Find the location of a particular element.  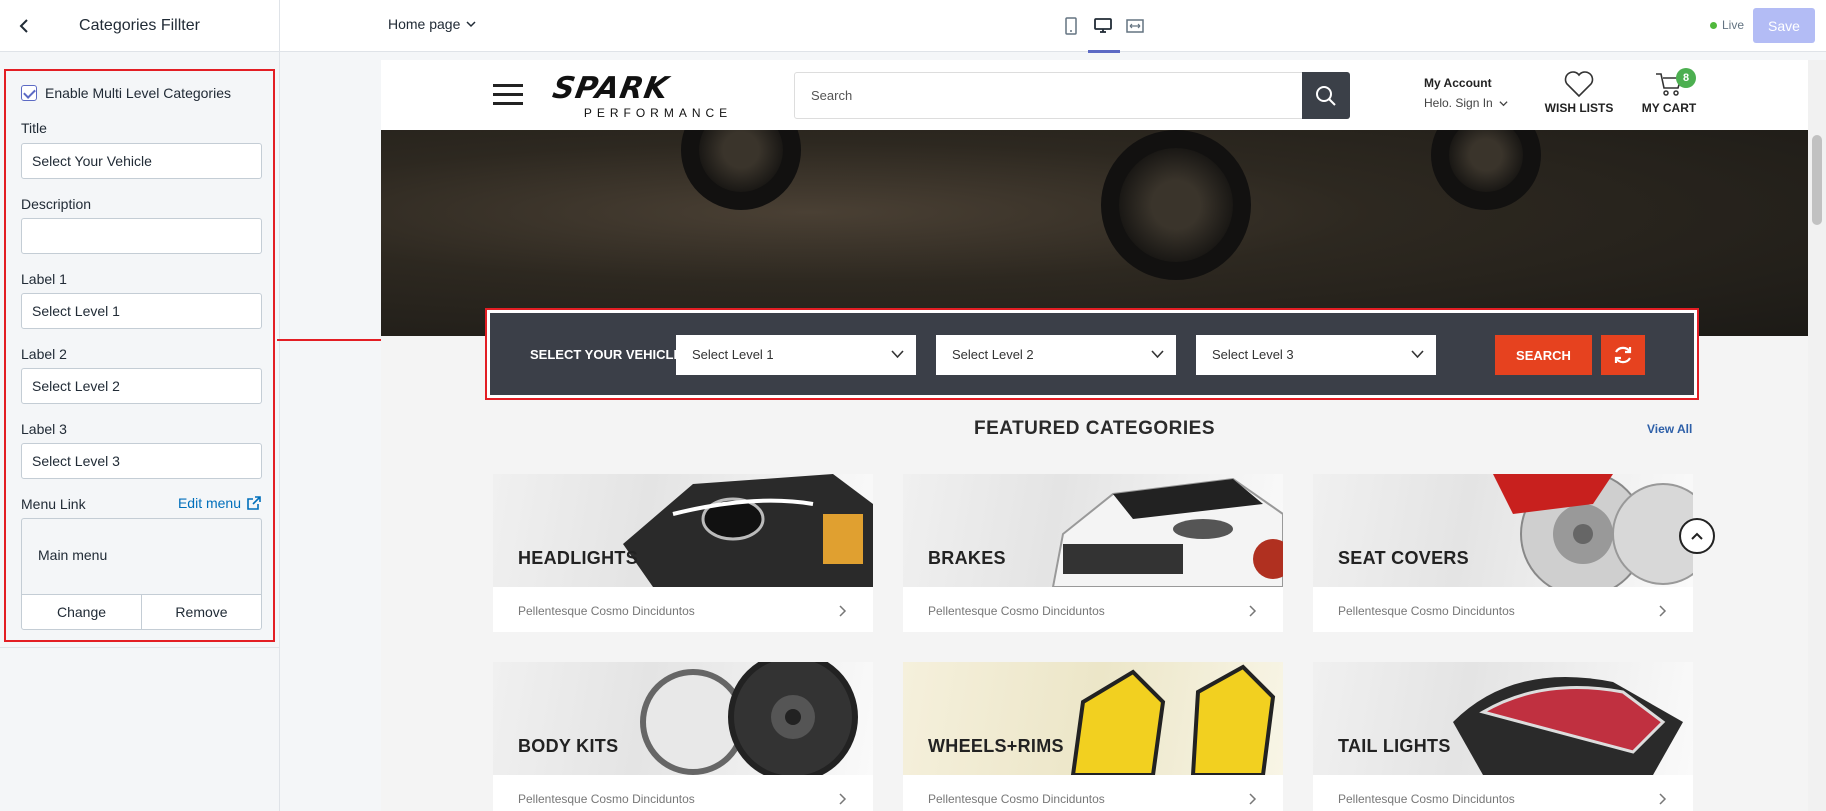

search-button is located at coordinates (1326, 95).